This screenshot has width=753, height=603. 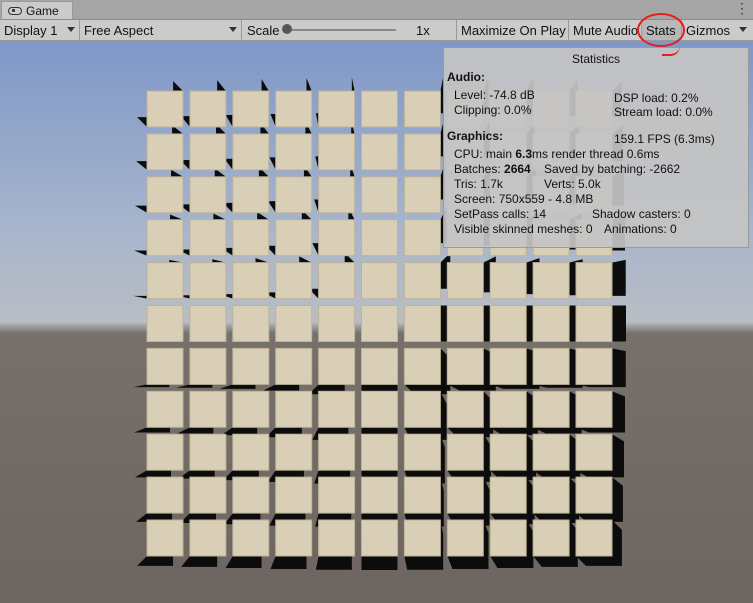 What do you see at coordinates (513, 30) in the screenshot?
I see `maximize-on-play-button: Maximize On Play` at bounding box center [513, 30].